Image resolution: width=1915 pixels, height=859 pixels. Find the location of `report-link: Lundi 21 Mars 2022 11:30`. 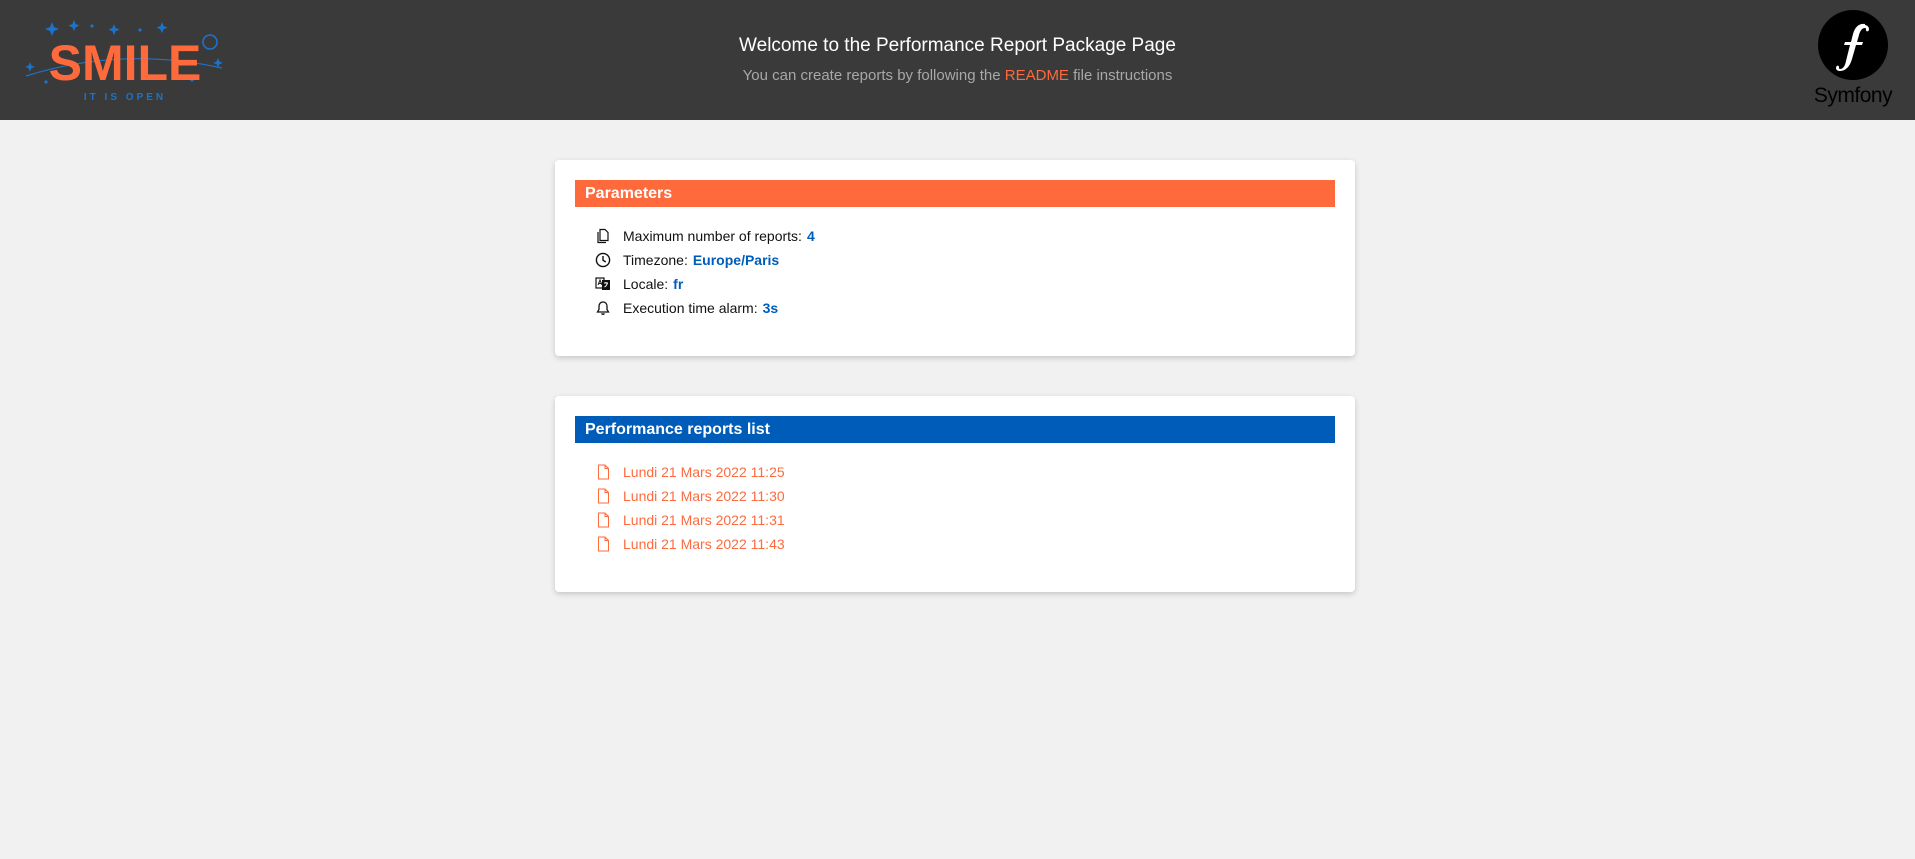

report-link: Lundi 21 Mars 2022 11:30 is located at coordinates (704, 496).